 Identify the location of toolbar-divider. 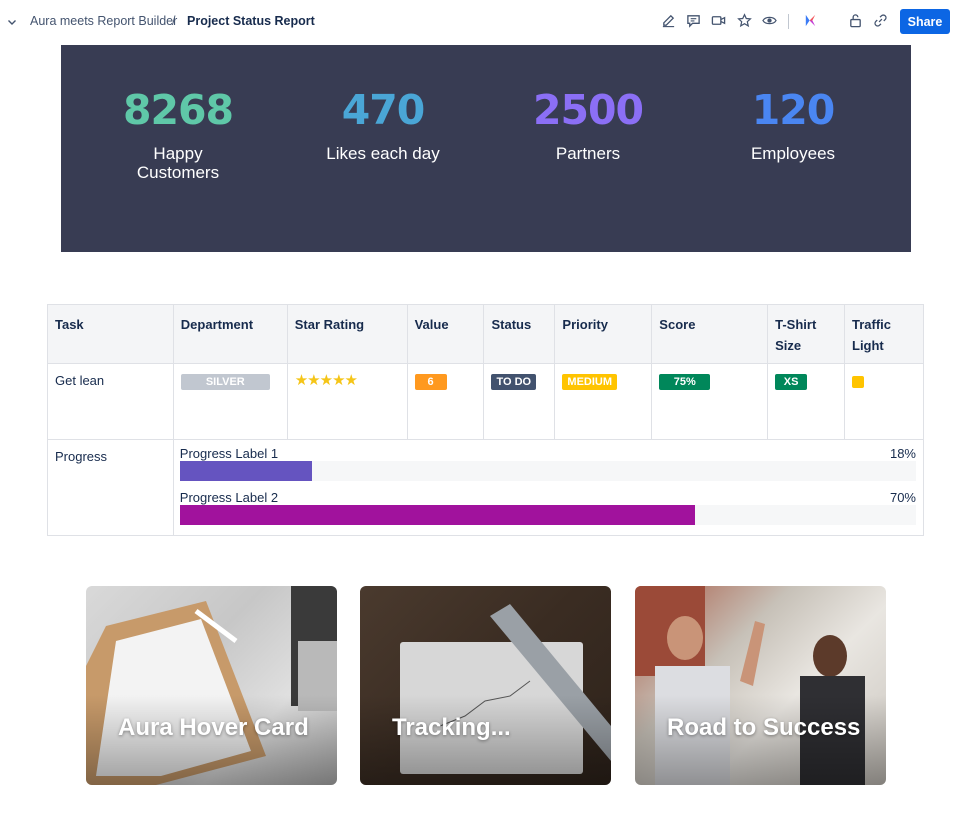
(788, 21).